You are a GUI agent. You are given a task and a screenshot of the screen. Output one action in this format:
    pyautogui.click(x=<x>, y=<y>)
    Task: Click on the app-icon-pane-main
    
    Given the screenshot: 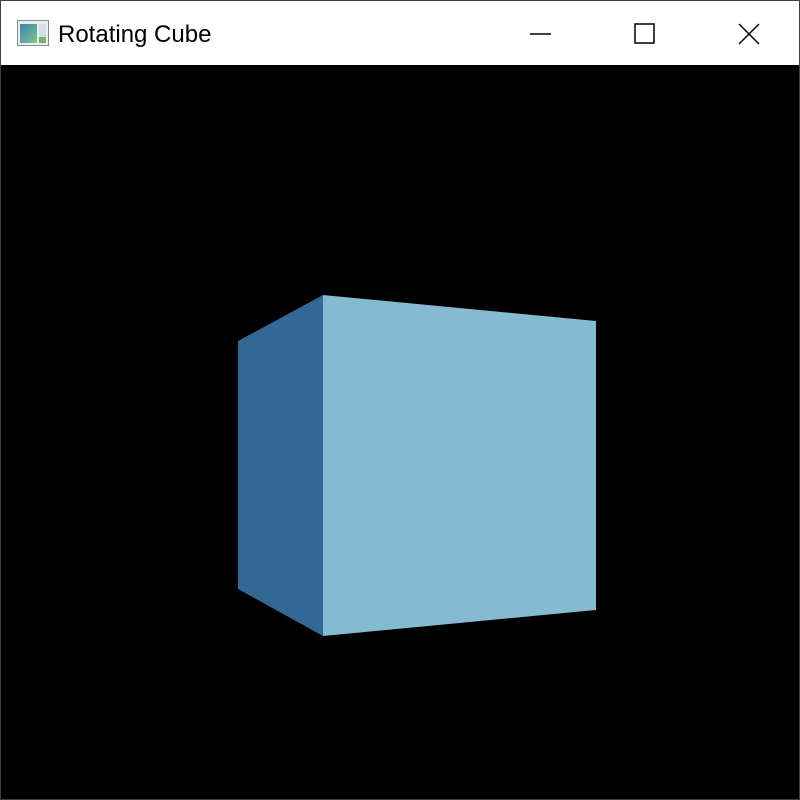 What is the action you would take?
    pyautogui.click(x=28, y=33)
    